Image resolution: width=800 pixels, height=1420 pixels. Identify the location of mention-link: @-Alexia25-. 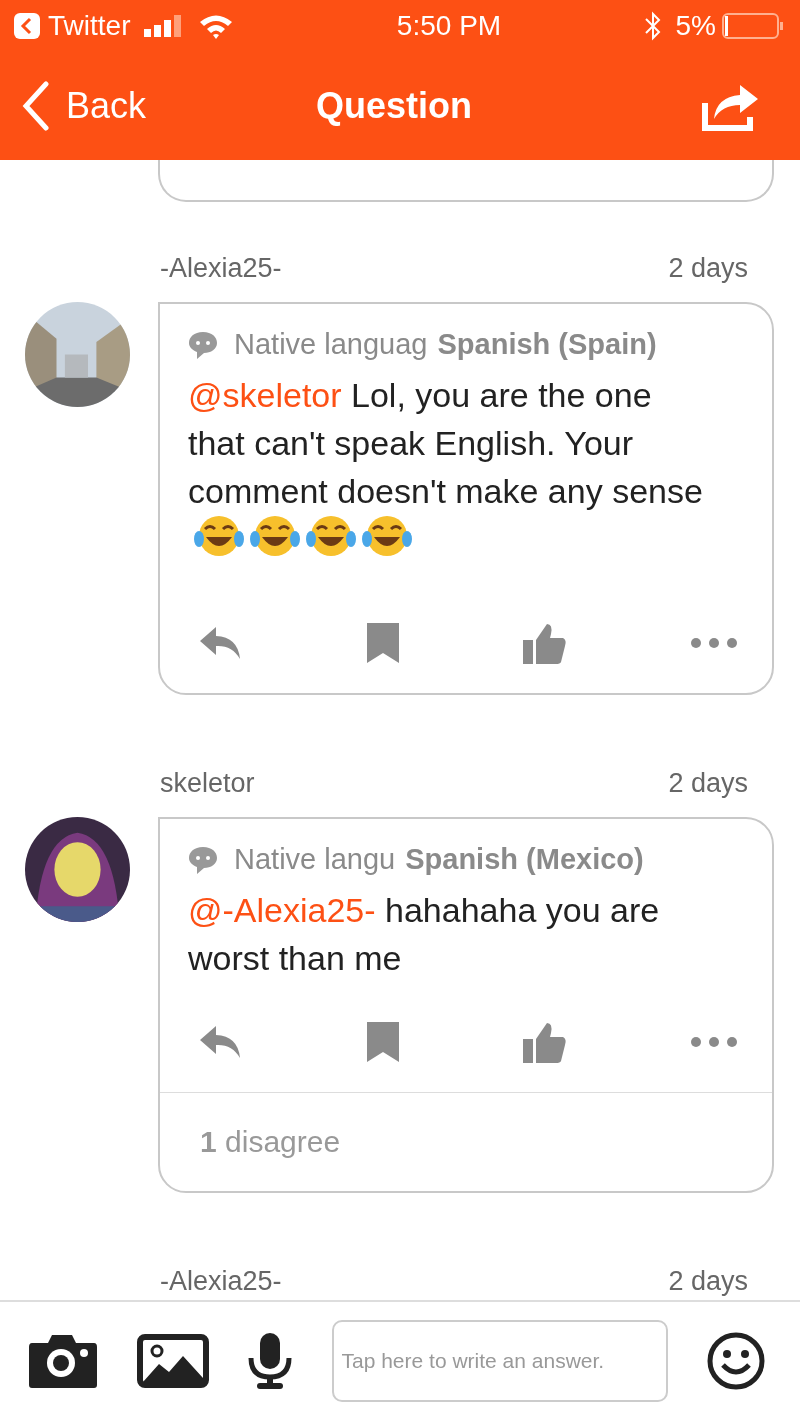
(282, 910).